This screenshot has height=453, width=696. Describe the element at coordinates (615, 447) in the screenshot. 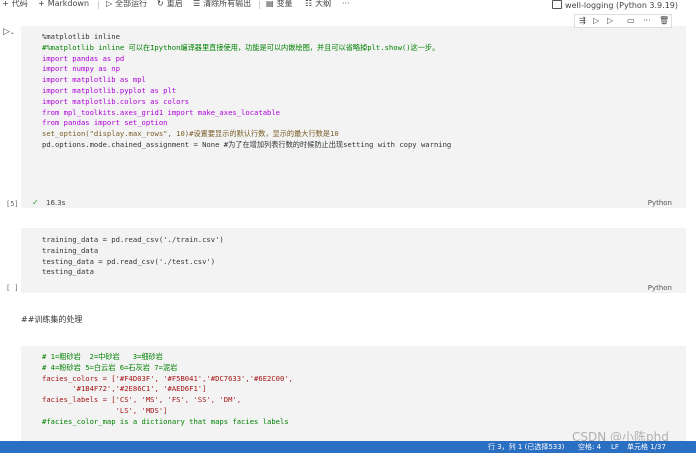

I see `eol-setting: LF` at that location.